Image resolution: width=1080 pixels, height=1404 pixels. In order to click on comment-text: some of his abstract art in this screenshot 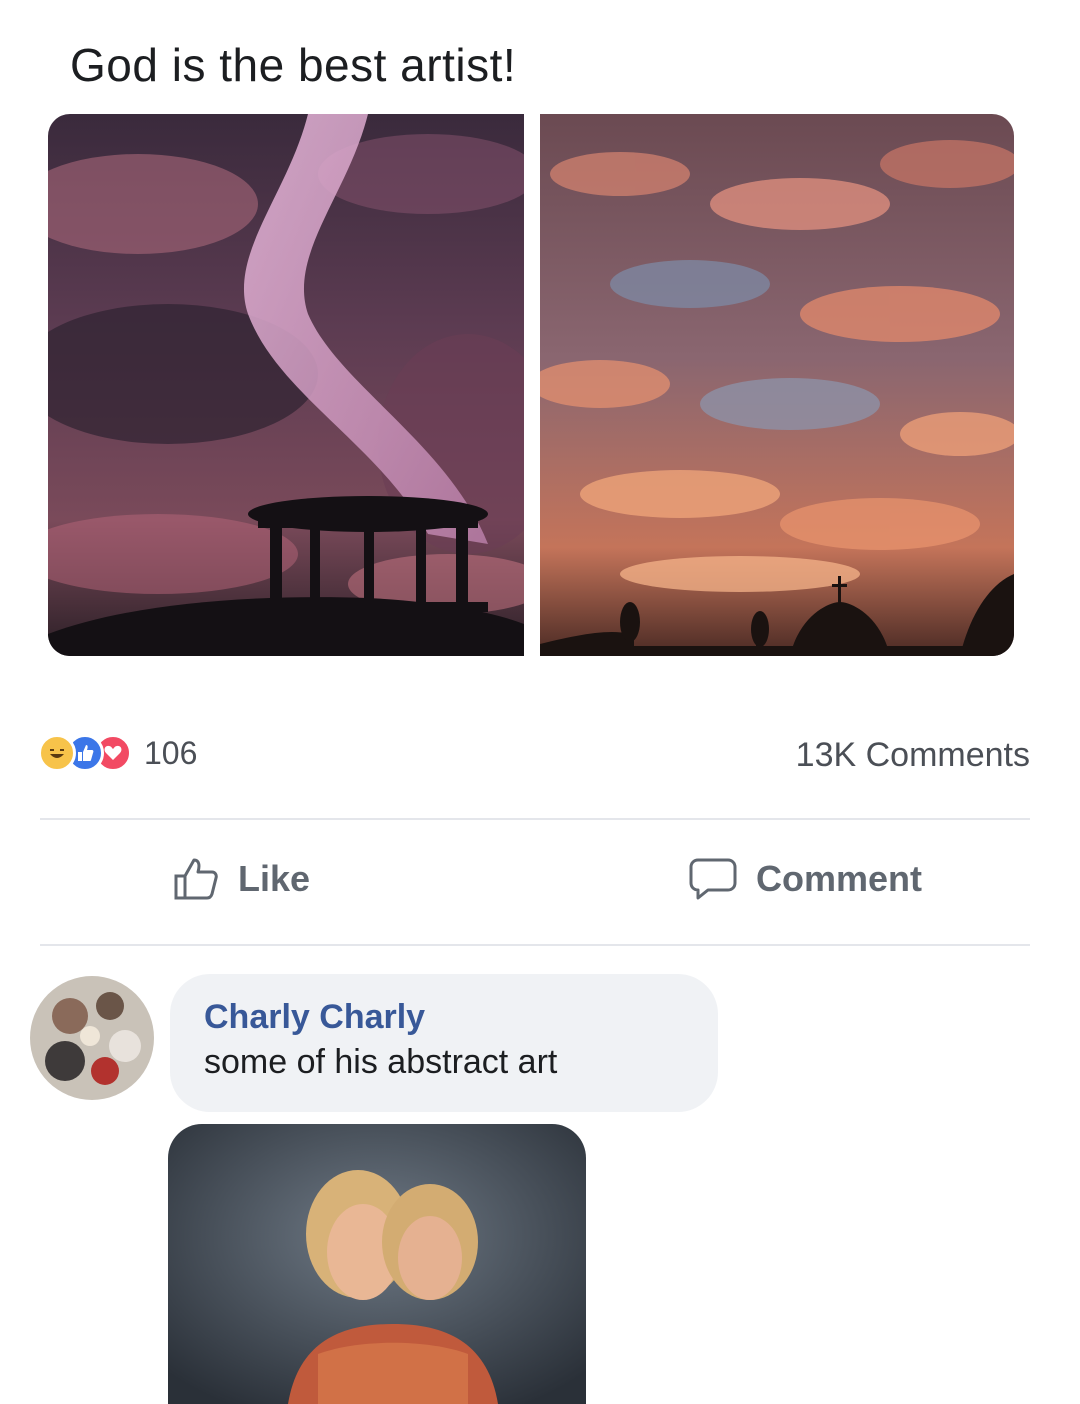, I will do `click(381, 1062)`.